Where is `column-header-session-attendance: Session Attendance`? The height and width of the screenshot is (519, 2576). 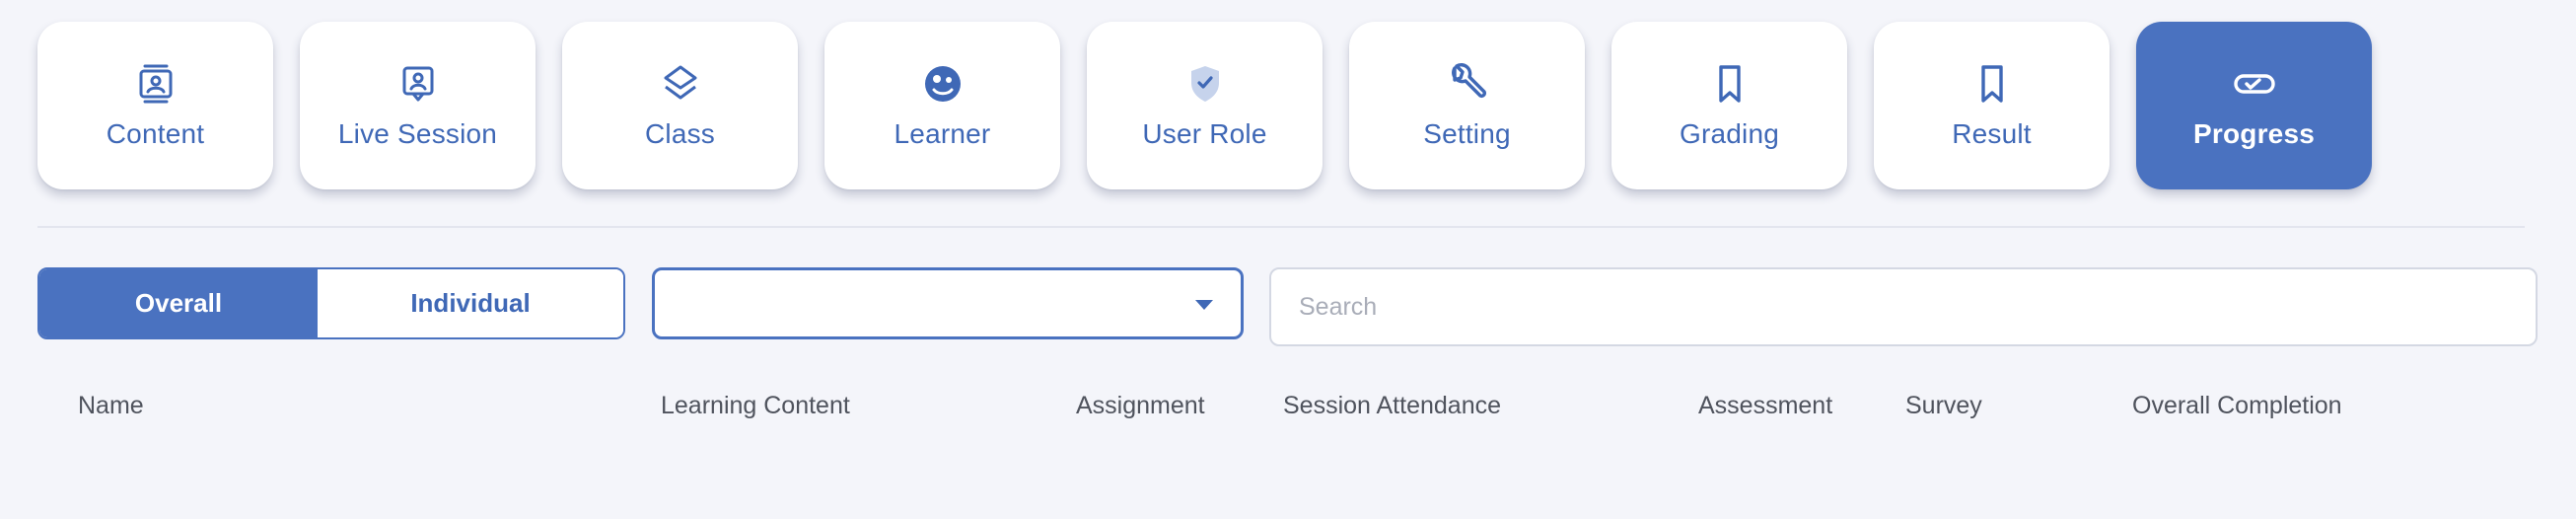 column-header-session-attendance: Session Attendance is located at coordinates (1392, 406).